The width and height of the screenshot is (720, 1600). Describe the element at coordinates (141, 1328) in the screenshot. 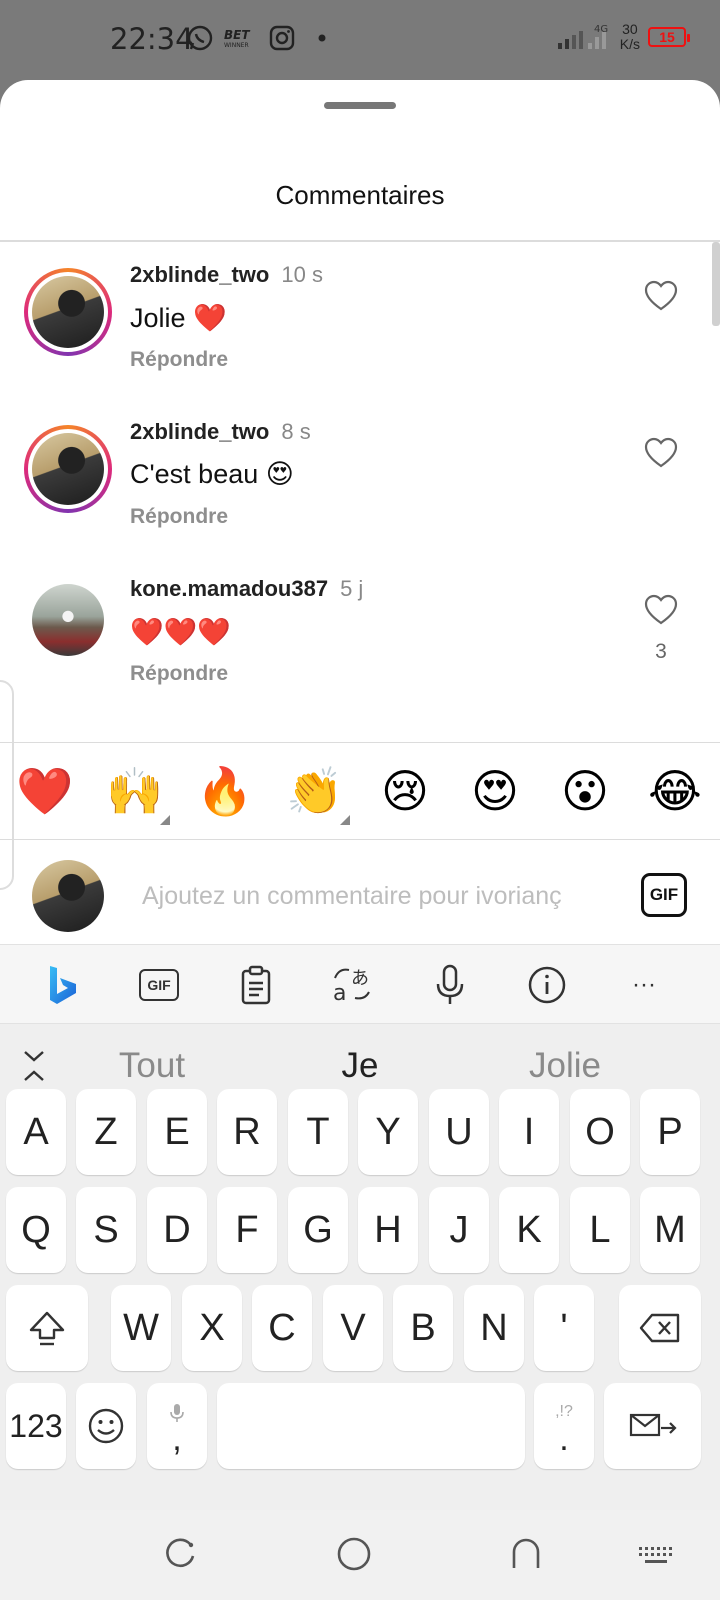

I see `key-w: W` at that location.